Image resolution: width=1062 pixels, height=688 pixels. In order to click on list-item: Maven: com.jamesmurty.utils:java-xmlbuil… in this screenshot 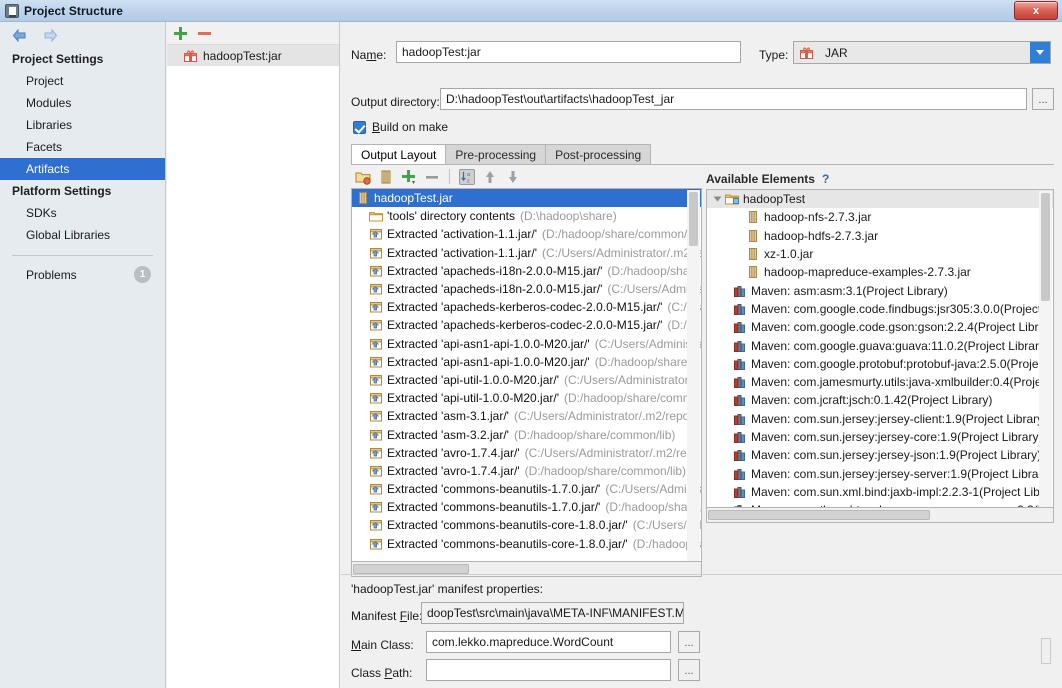, I will do `click(880, 382)`.